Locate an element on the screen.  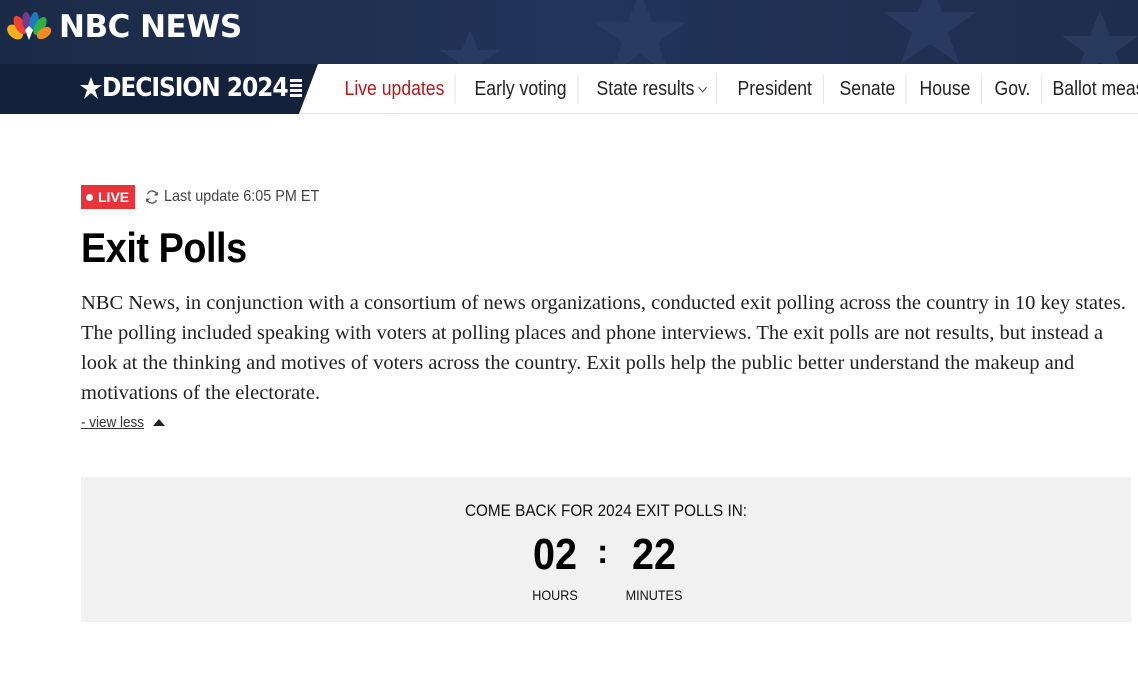
last-update-text: Last update 6:05 PM ET is located at coordinates (242, 196).